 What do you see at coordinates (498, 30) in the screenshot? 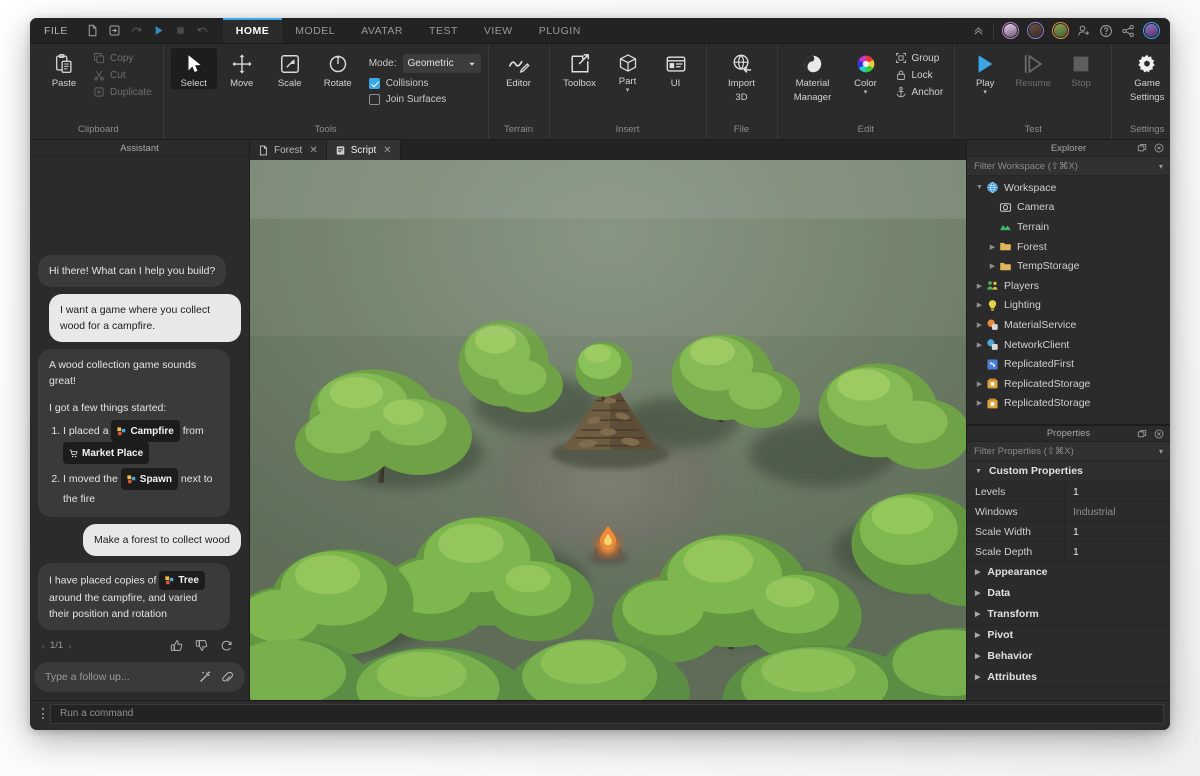
I see `ribbon-tab-view: VIEW` at bounding box center [498, 30].